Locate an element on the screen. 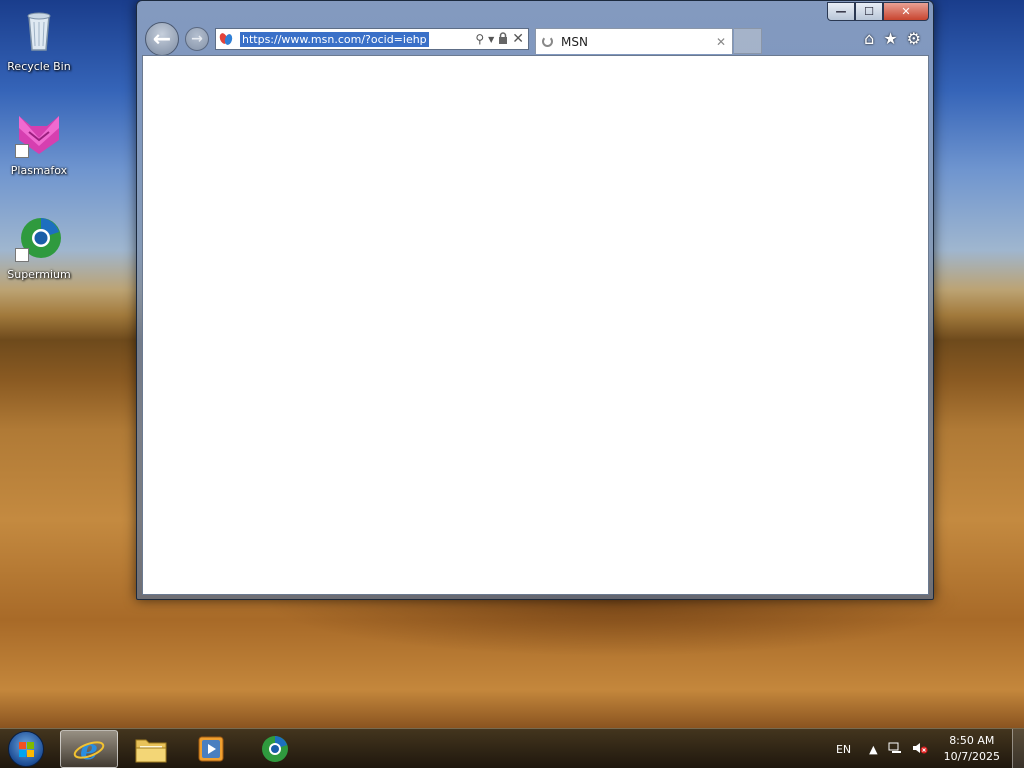 The height and width of the screenshot is (768, 1024). desktop-icon-plasmafox: Plasmafox is located at coordinates (39, 149).